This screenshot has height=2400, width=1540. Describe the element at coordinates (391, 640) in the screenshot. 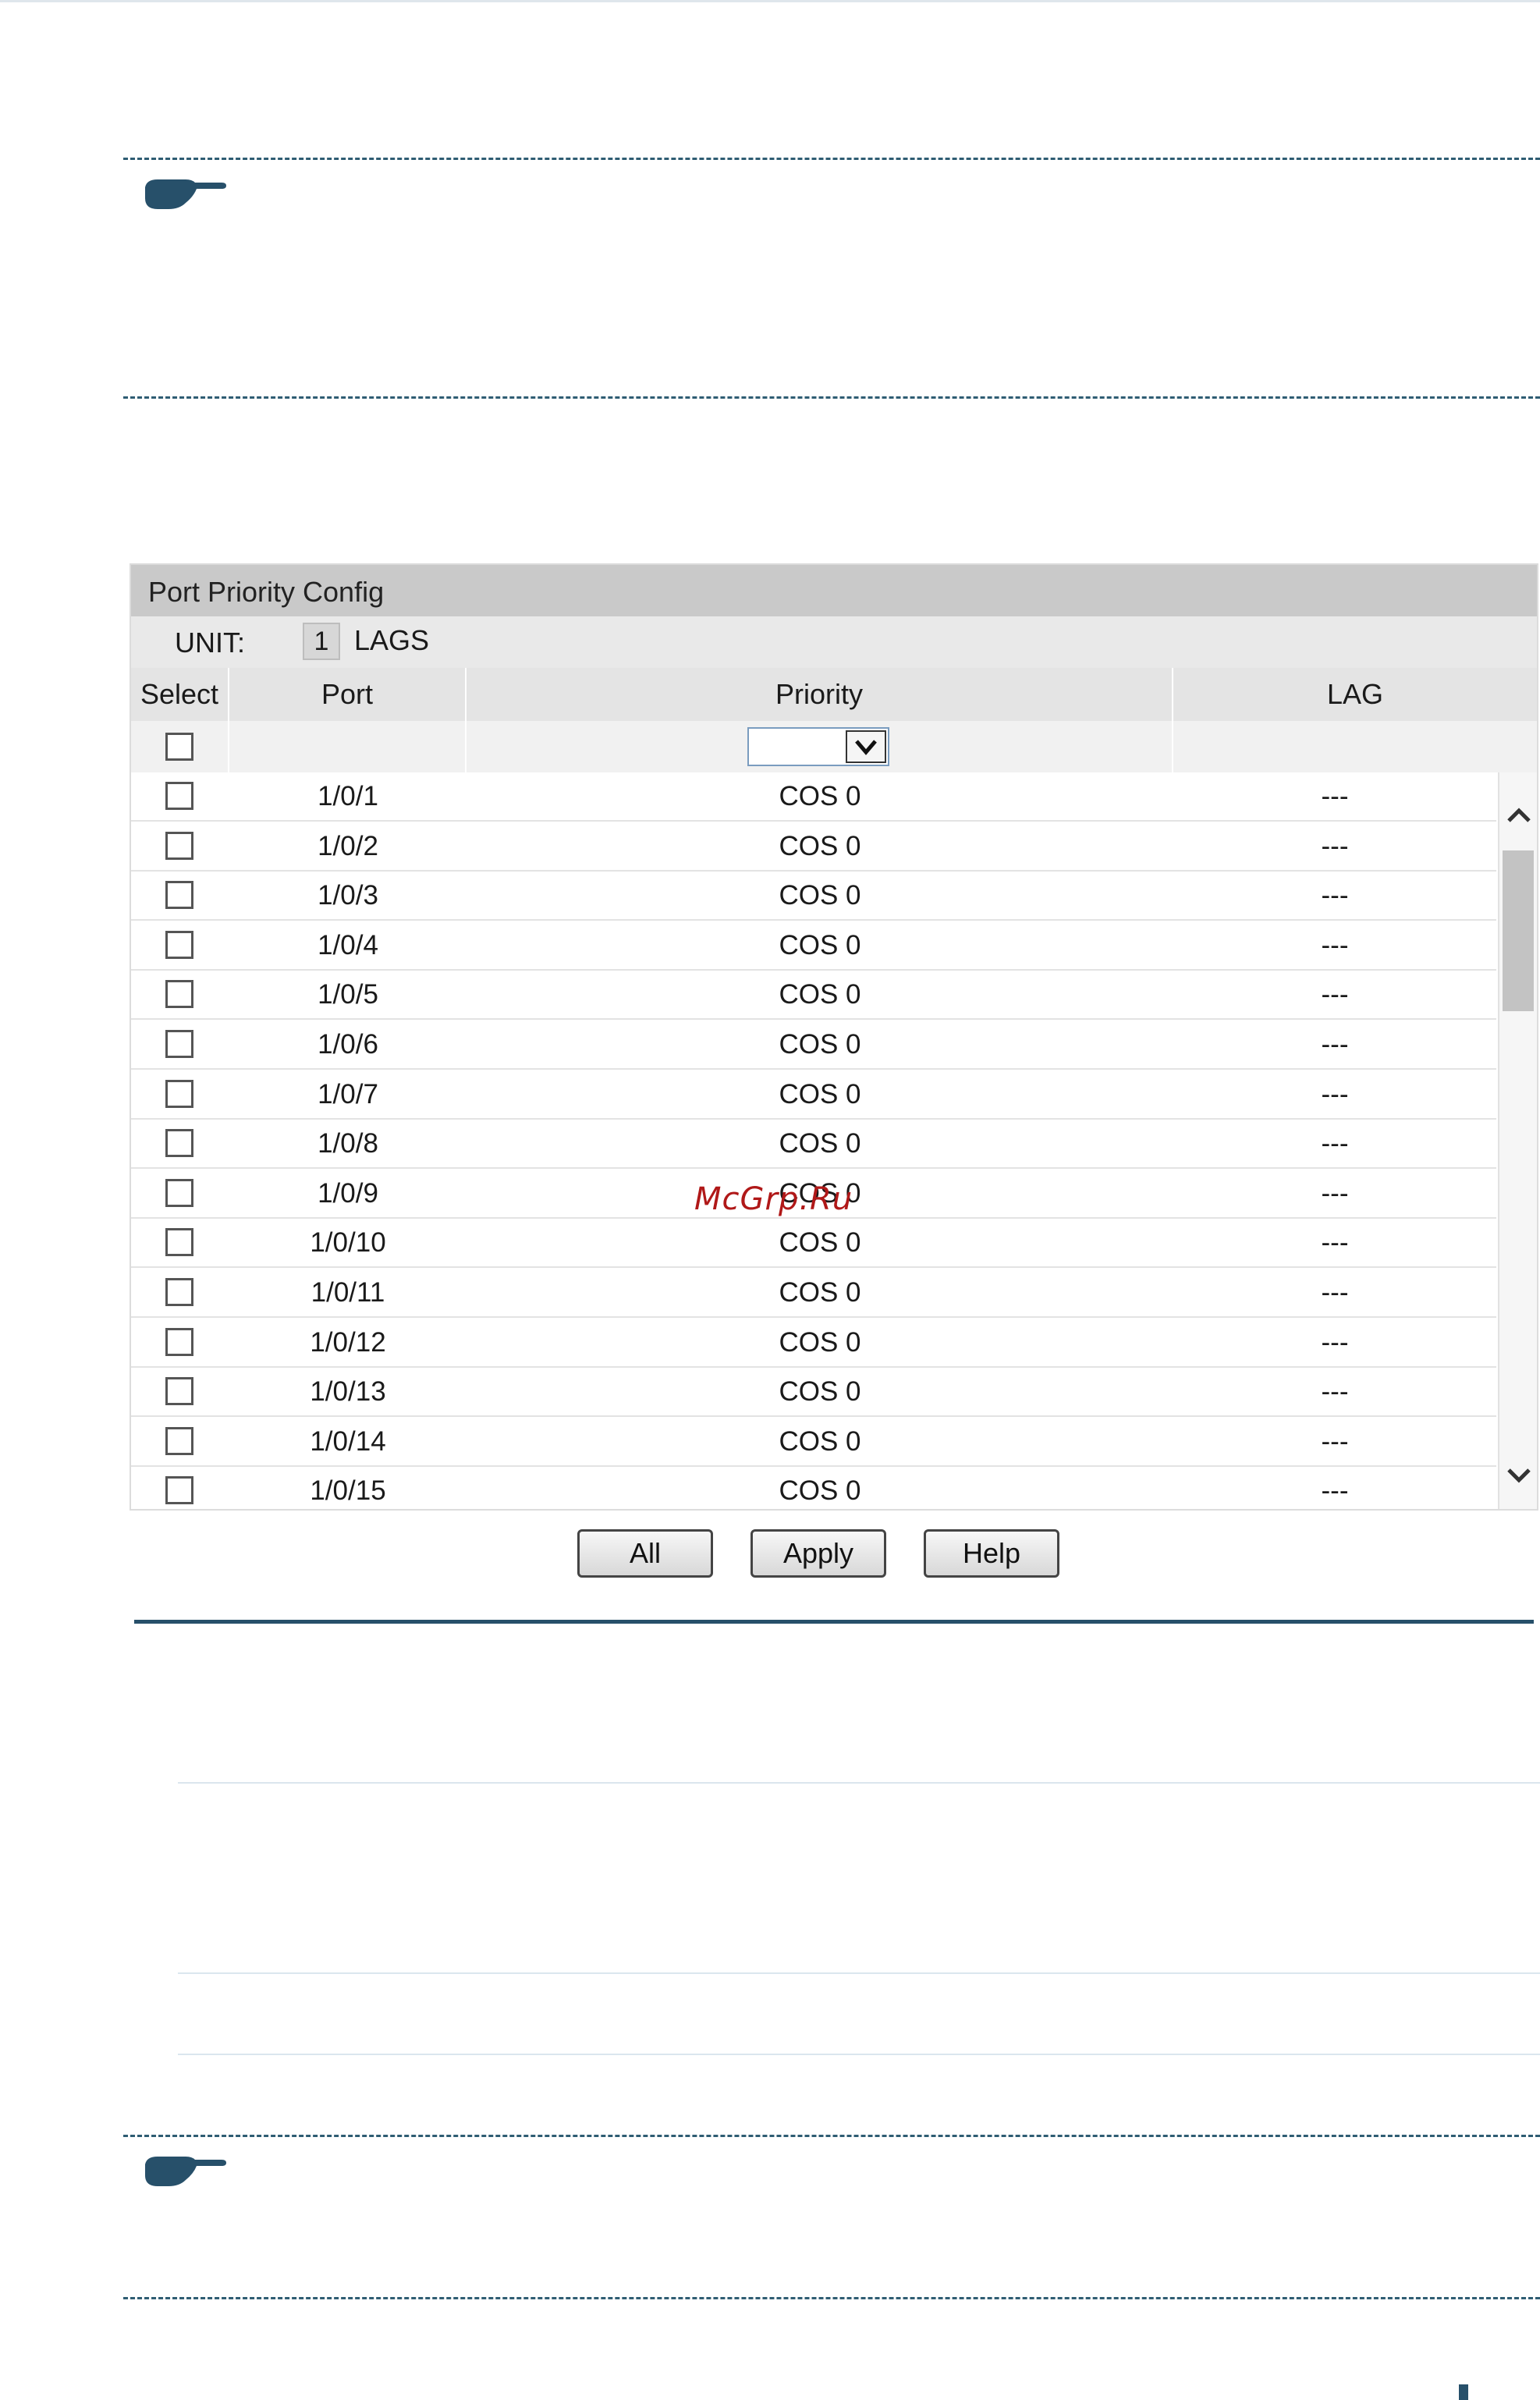

I see `lags-link: LAGS` at that location.